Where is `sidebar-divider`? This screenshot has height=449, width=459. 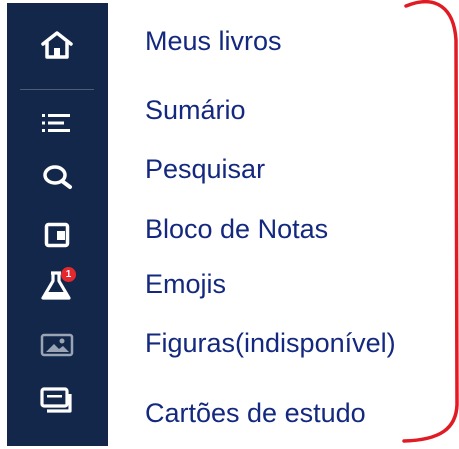 sidebar-divider is located at coordinates (57, 89).